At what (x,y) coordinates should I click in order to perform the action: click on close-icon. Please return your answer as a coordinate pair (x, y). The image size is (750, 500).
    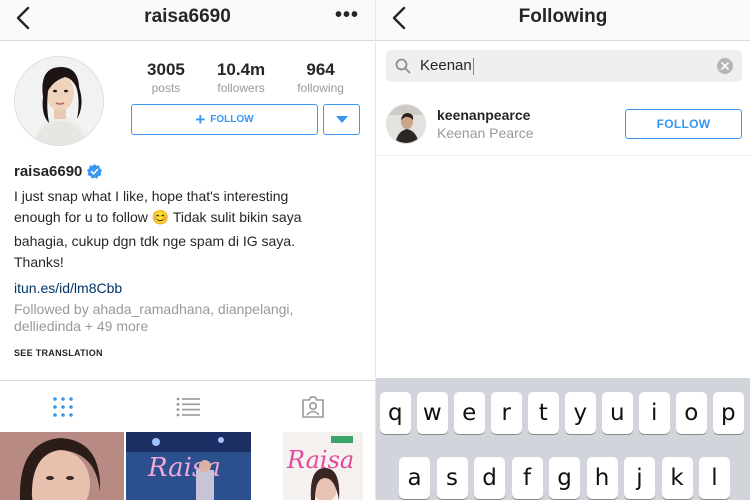
    Looking at the image, I should click on (725, 66).